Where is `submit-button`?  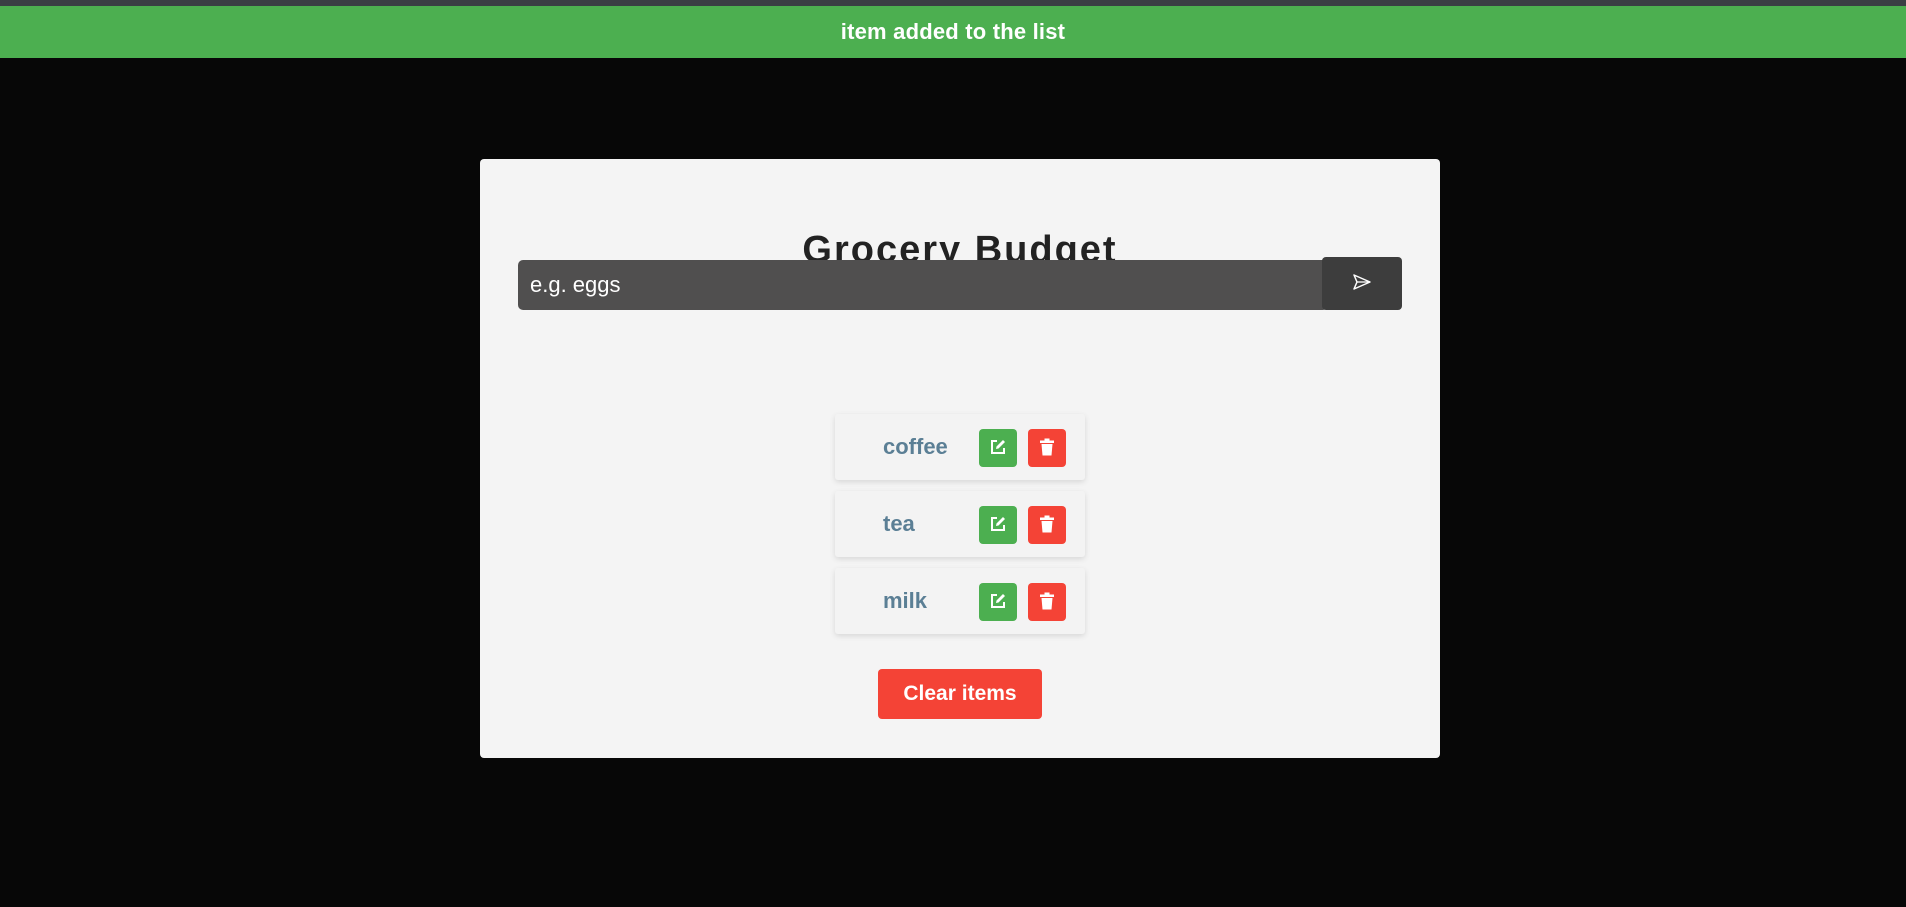
submit-button is located at coordinates (1362, 283).